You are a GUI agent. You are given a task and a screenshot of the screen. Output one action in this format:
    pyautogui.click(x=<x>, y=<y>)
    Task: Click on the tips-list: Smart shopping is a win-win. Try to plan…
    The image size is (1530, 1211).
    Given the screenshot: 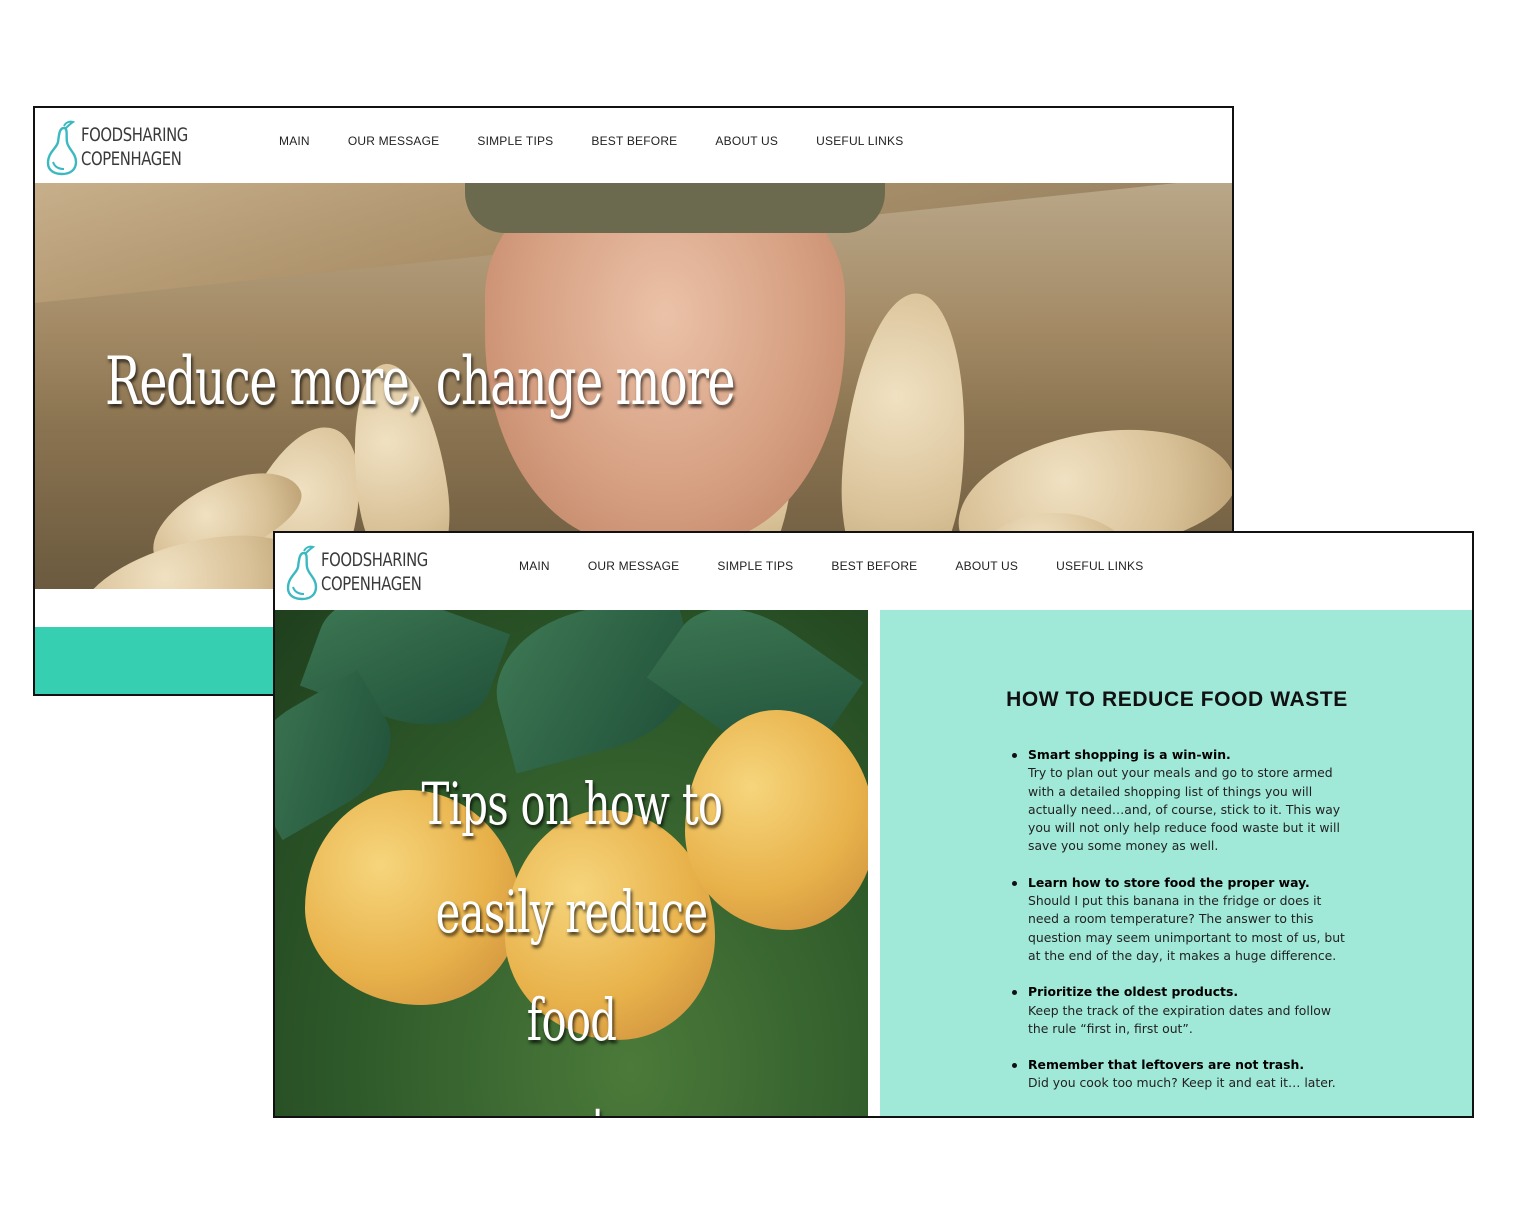 What is the action you would take?
    pyautogui.click(x=1180, y=928)
    